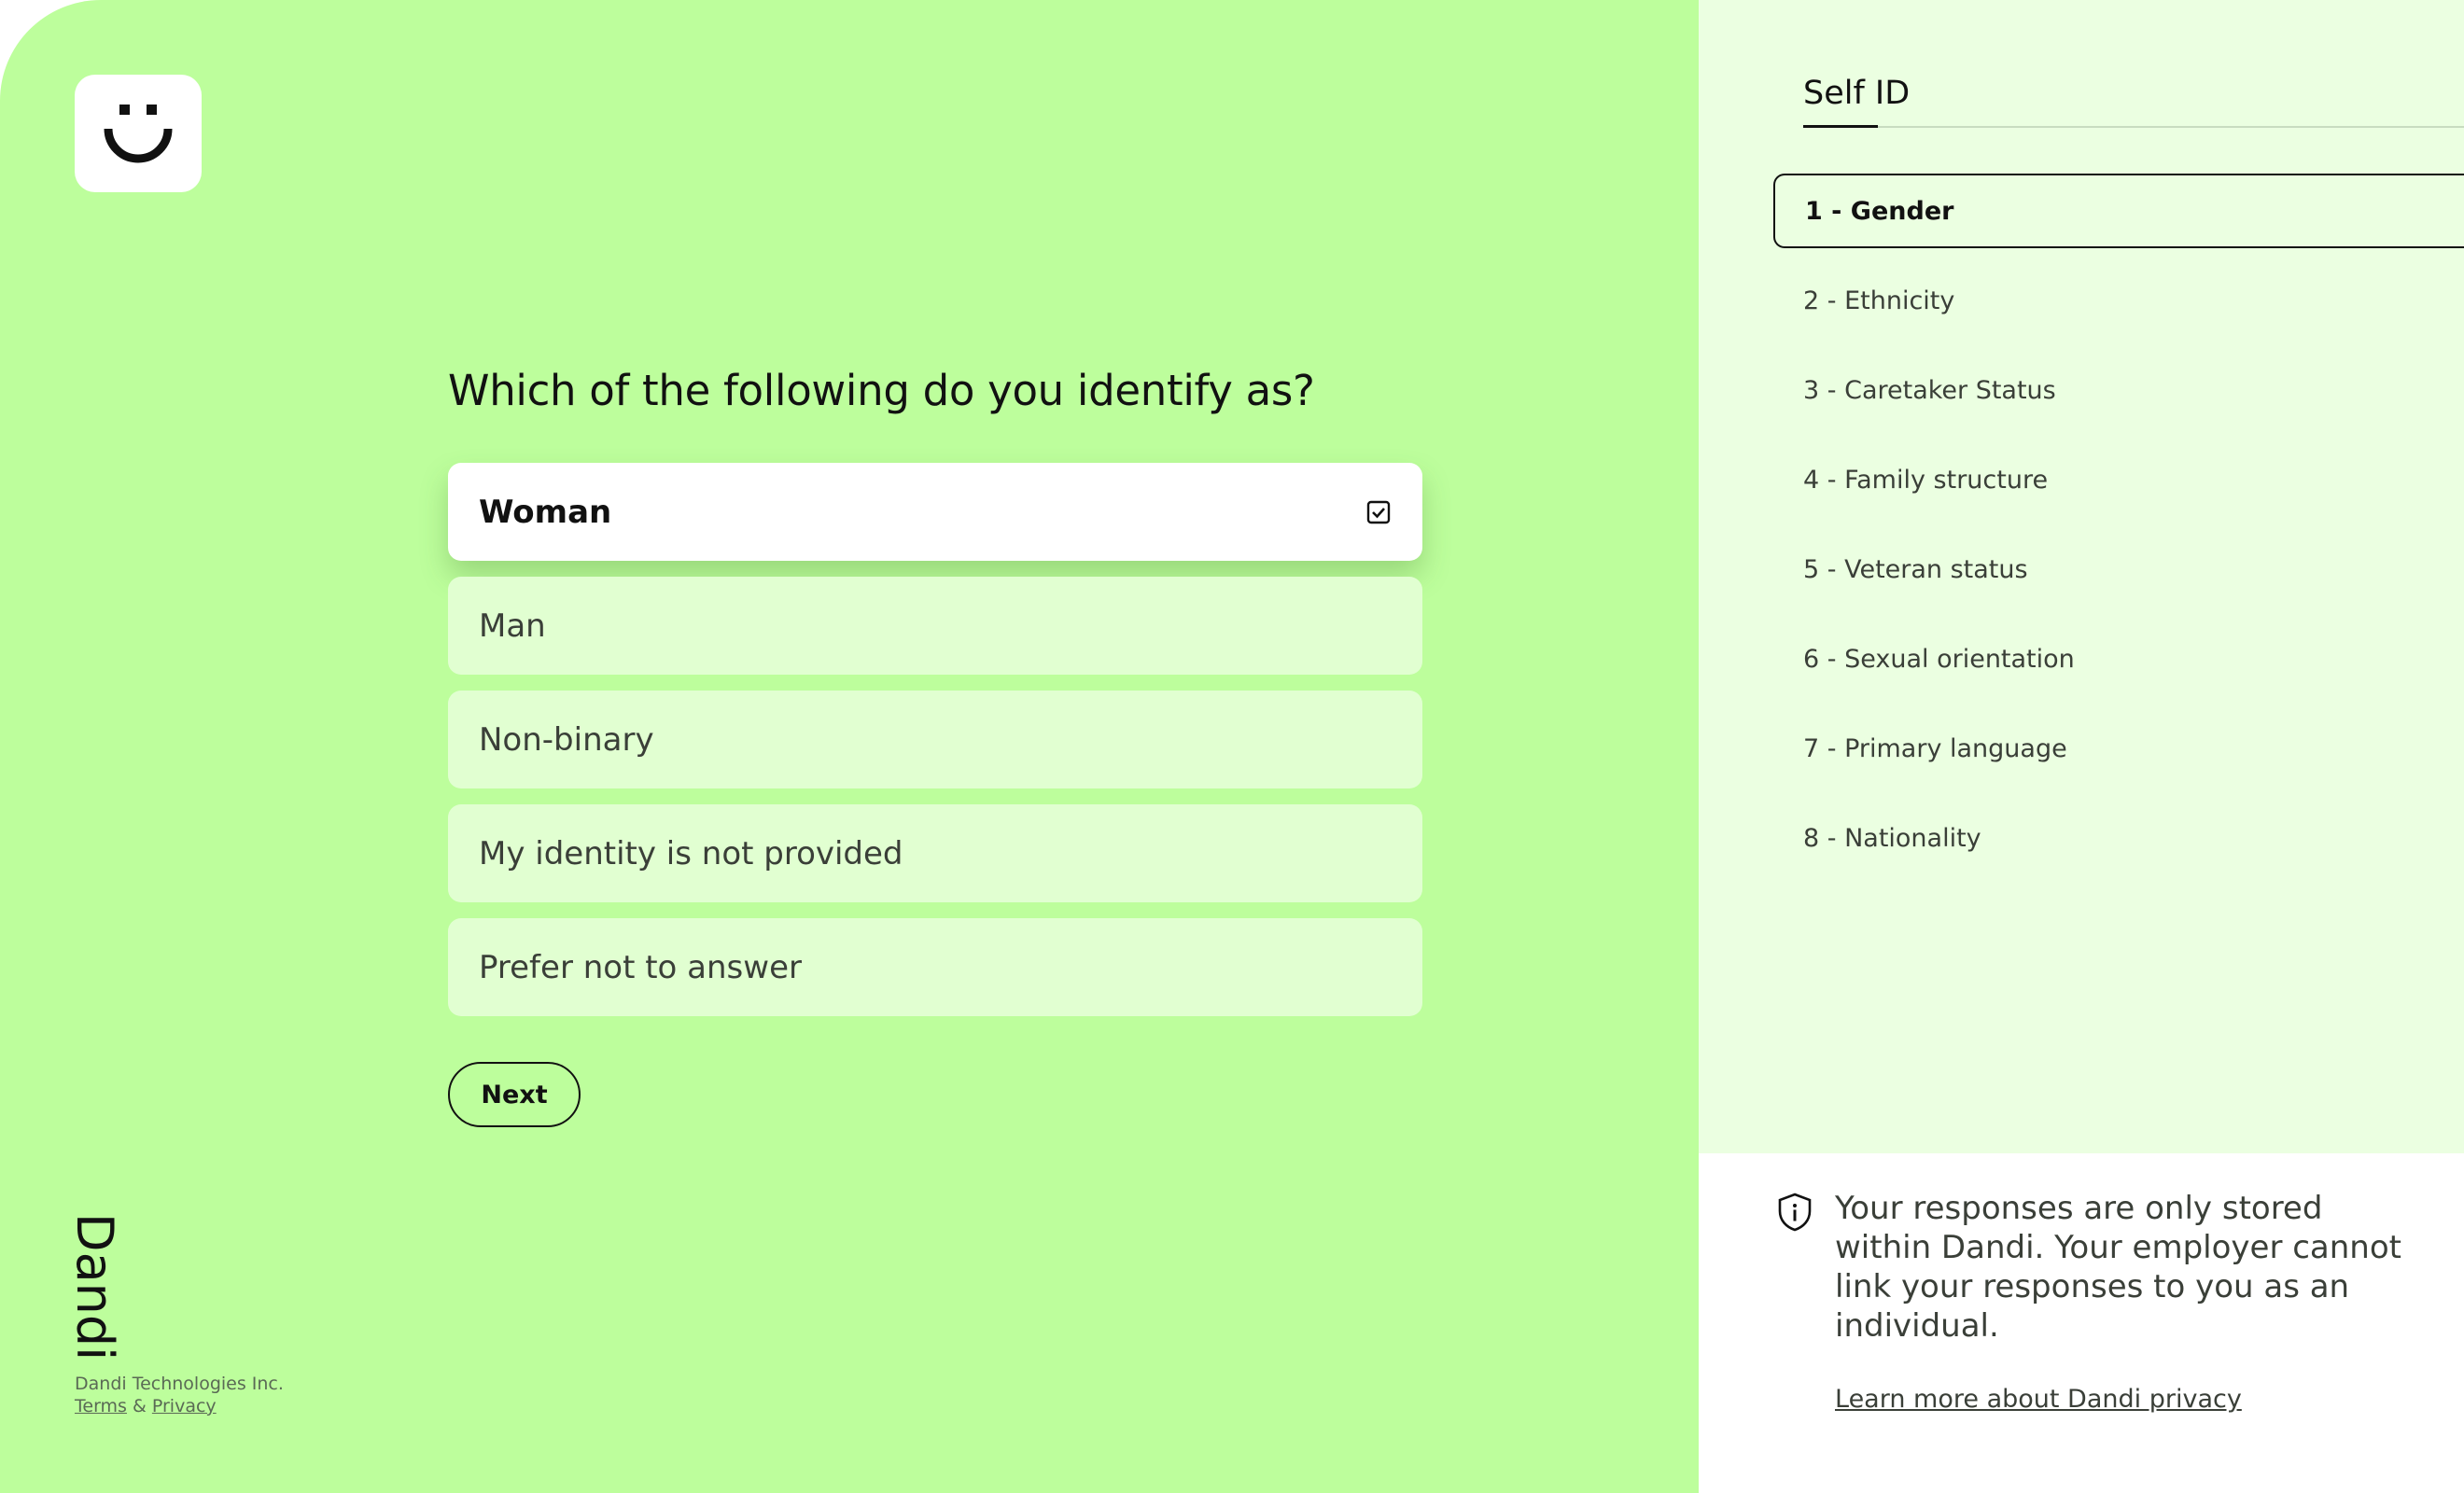  What do you see at coordinates (935, 967) in the screenshot?
I see `option-prefer-not-to-answer: Prefer not to answer` at bounding box center [935, 967].